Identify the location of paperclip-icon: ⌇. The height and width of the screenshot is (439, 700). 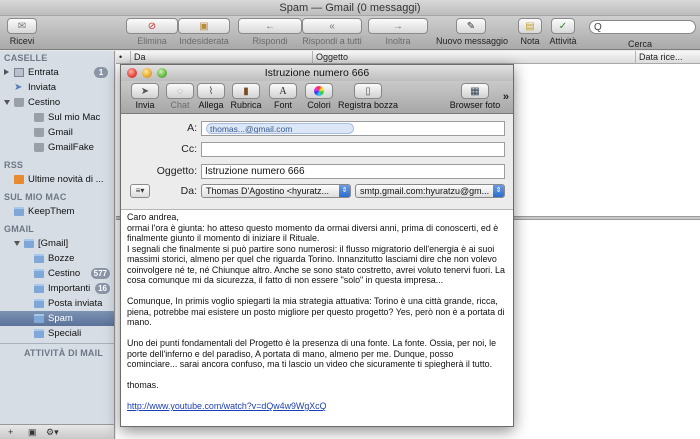
(211, 91).